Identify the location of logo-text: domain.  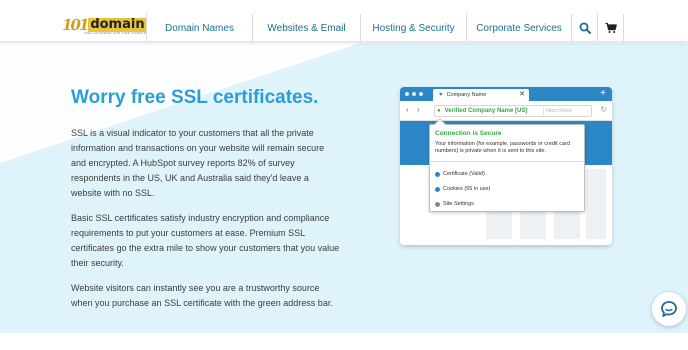
(117, 24).